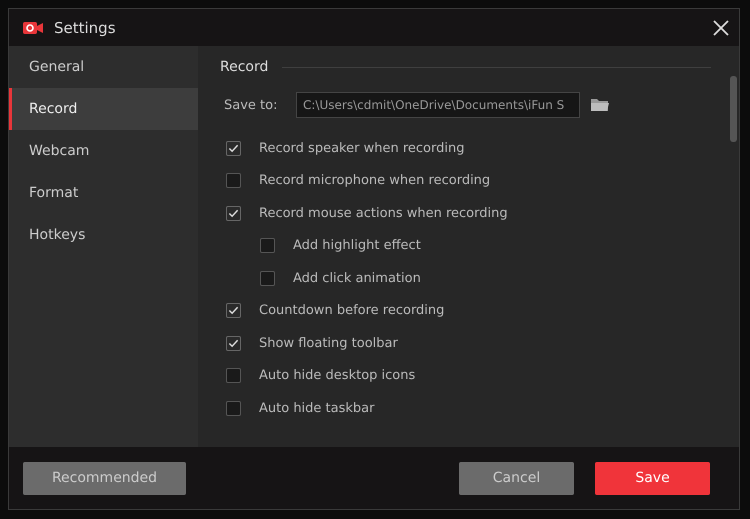 The image size is (750, 519). Describe the element at coordinates (316, 408) in the screenshot. I see `option-label: Auto hide taskbar` at that location.